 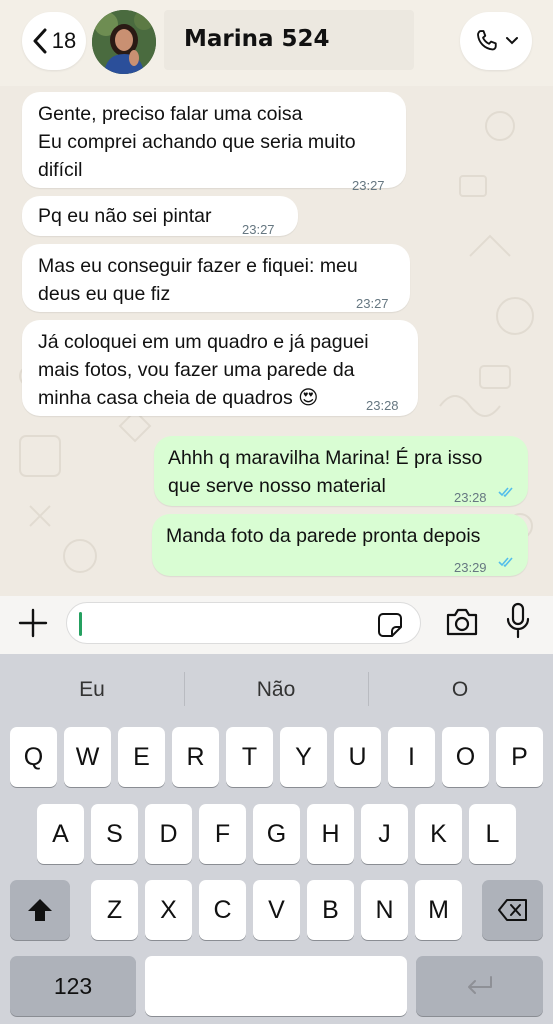 I want to click on message-text: mais fotos, vou fazer uma parede da, so click(x=196, y=370).